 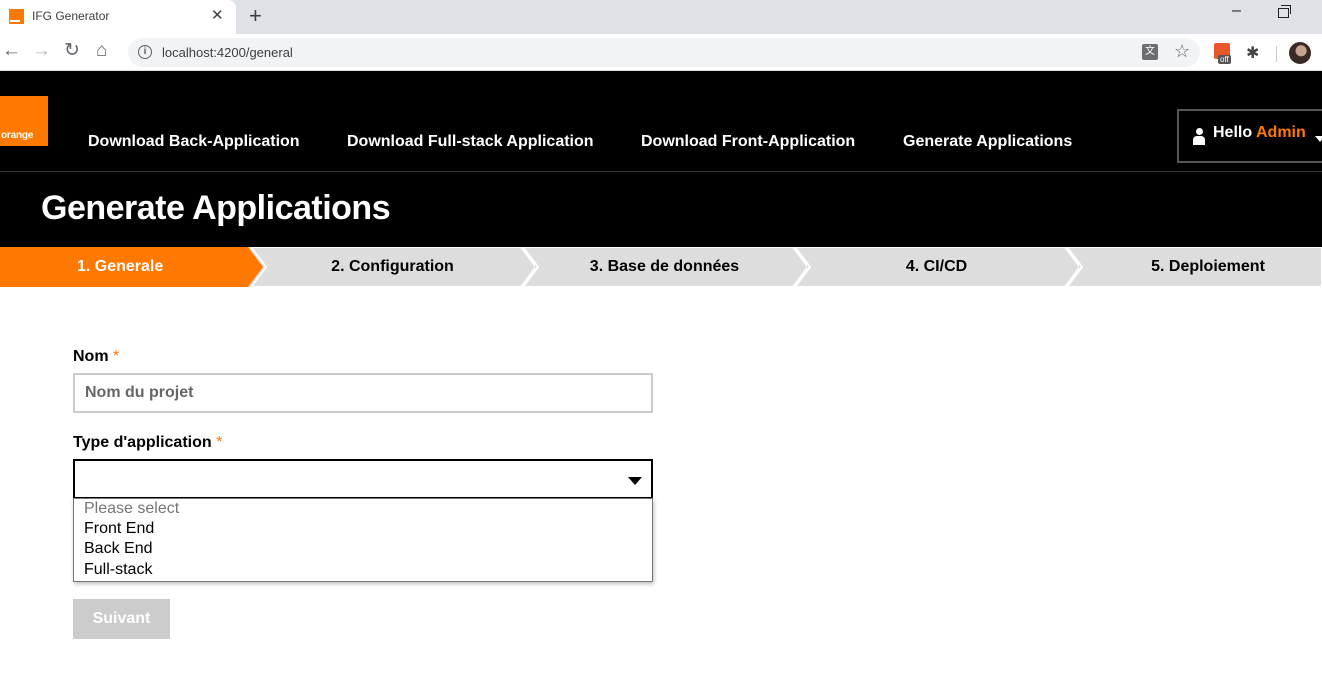 I want to click on step-configuration: 2. Configuration, so click(x=392, y=267).